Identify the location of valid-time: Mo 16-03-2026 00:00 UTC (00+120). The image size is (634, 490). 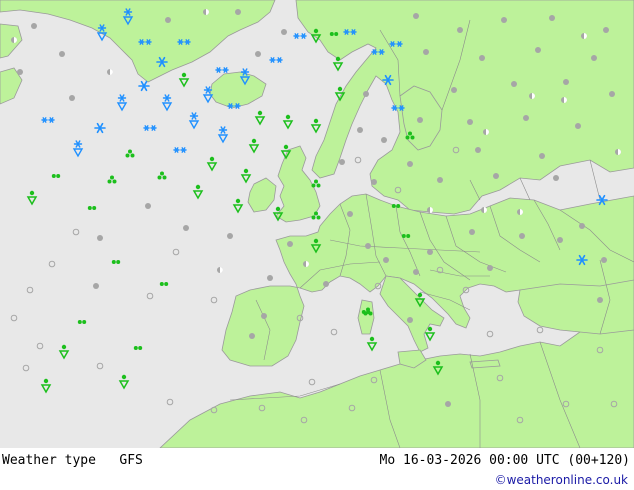
(504, 460).